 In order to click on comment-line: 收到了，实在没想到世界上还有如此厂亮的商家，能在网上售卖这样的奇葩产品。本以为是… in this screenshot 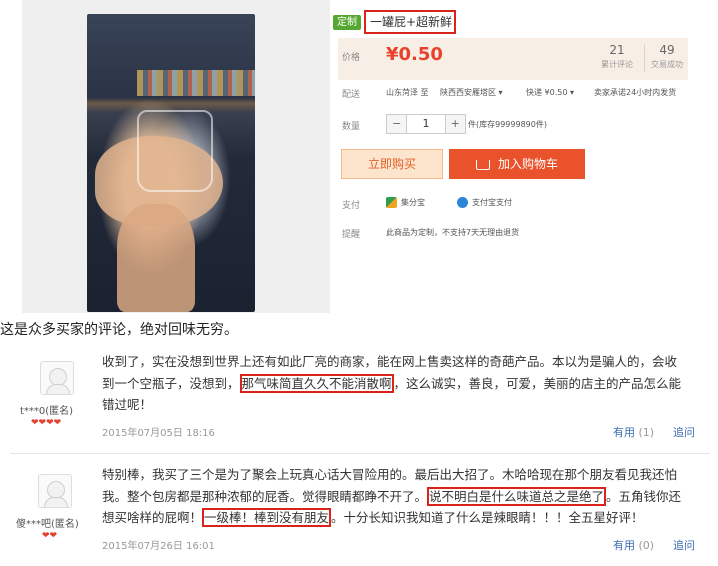, I will do `click(390, 361)`.